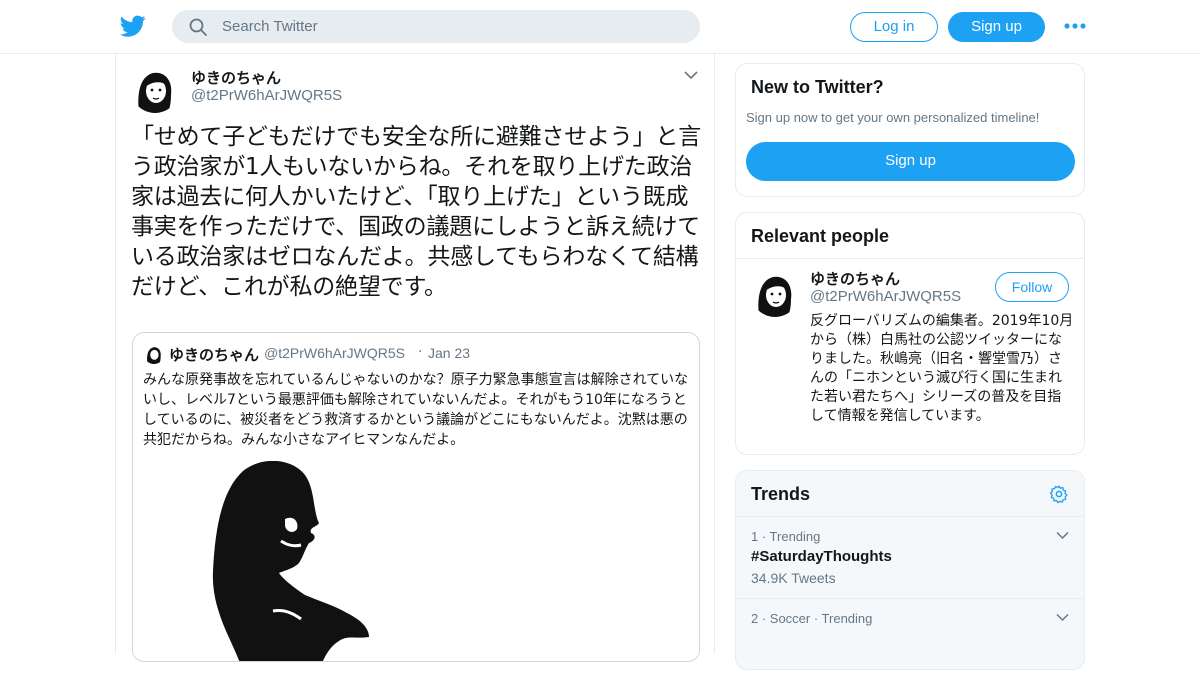  Describe the element at coordinates (133, 26) in the screenshot. I see `twitter-bird-icon` at that location.